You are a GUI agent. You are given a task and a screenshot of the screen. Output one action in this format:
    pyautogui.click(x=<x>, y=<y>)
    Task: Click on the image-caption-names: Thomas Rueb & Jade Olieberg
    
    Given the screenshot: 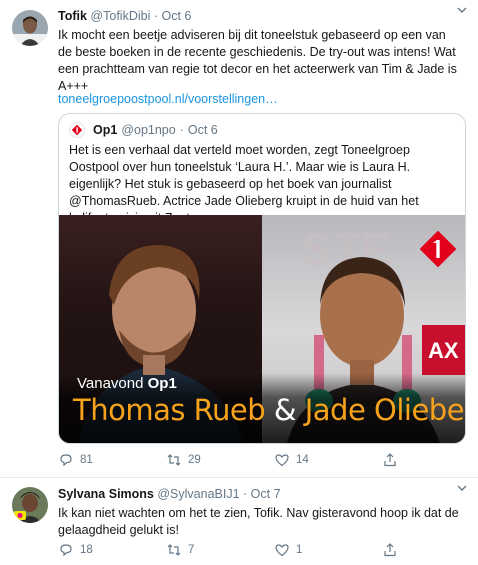 What is the action you would take?
    pyautogui.click(x=269, y=410)
    